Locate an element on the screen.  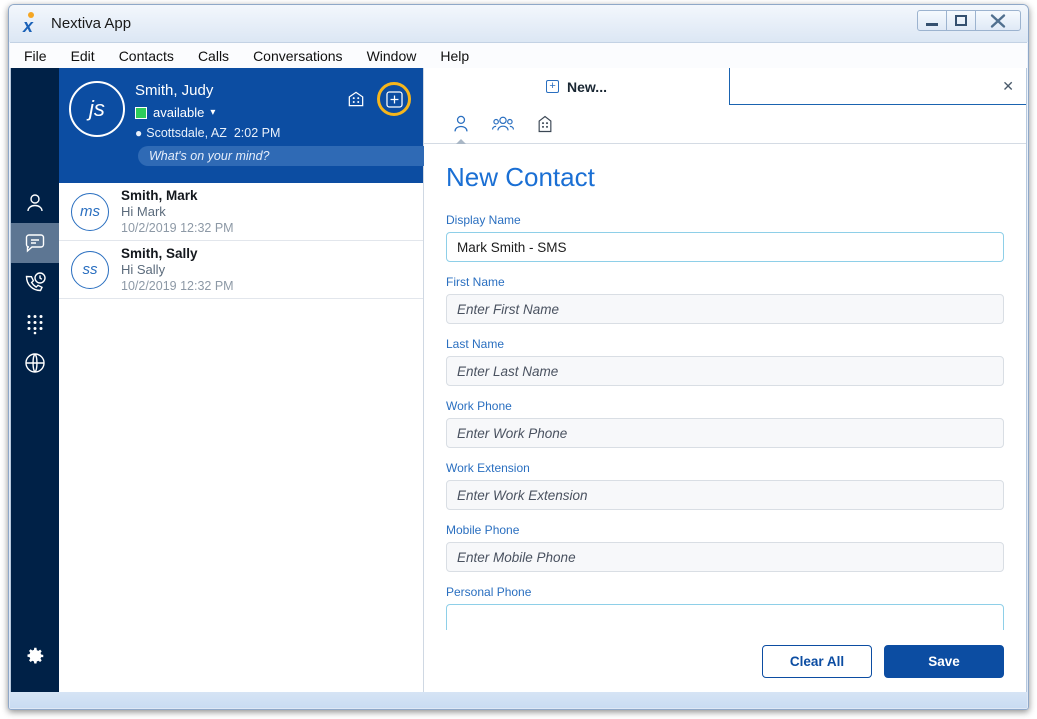
save-button: Save is located at coordinates (944, 661).